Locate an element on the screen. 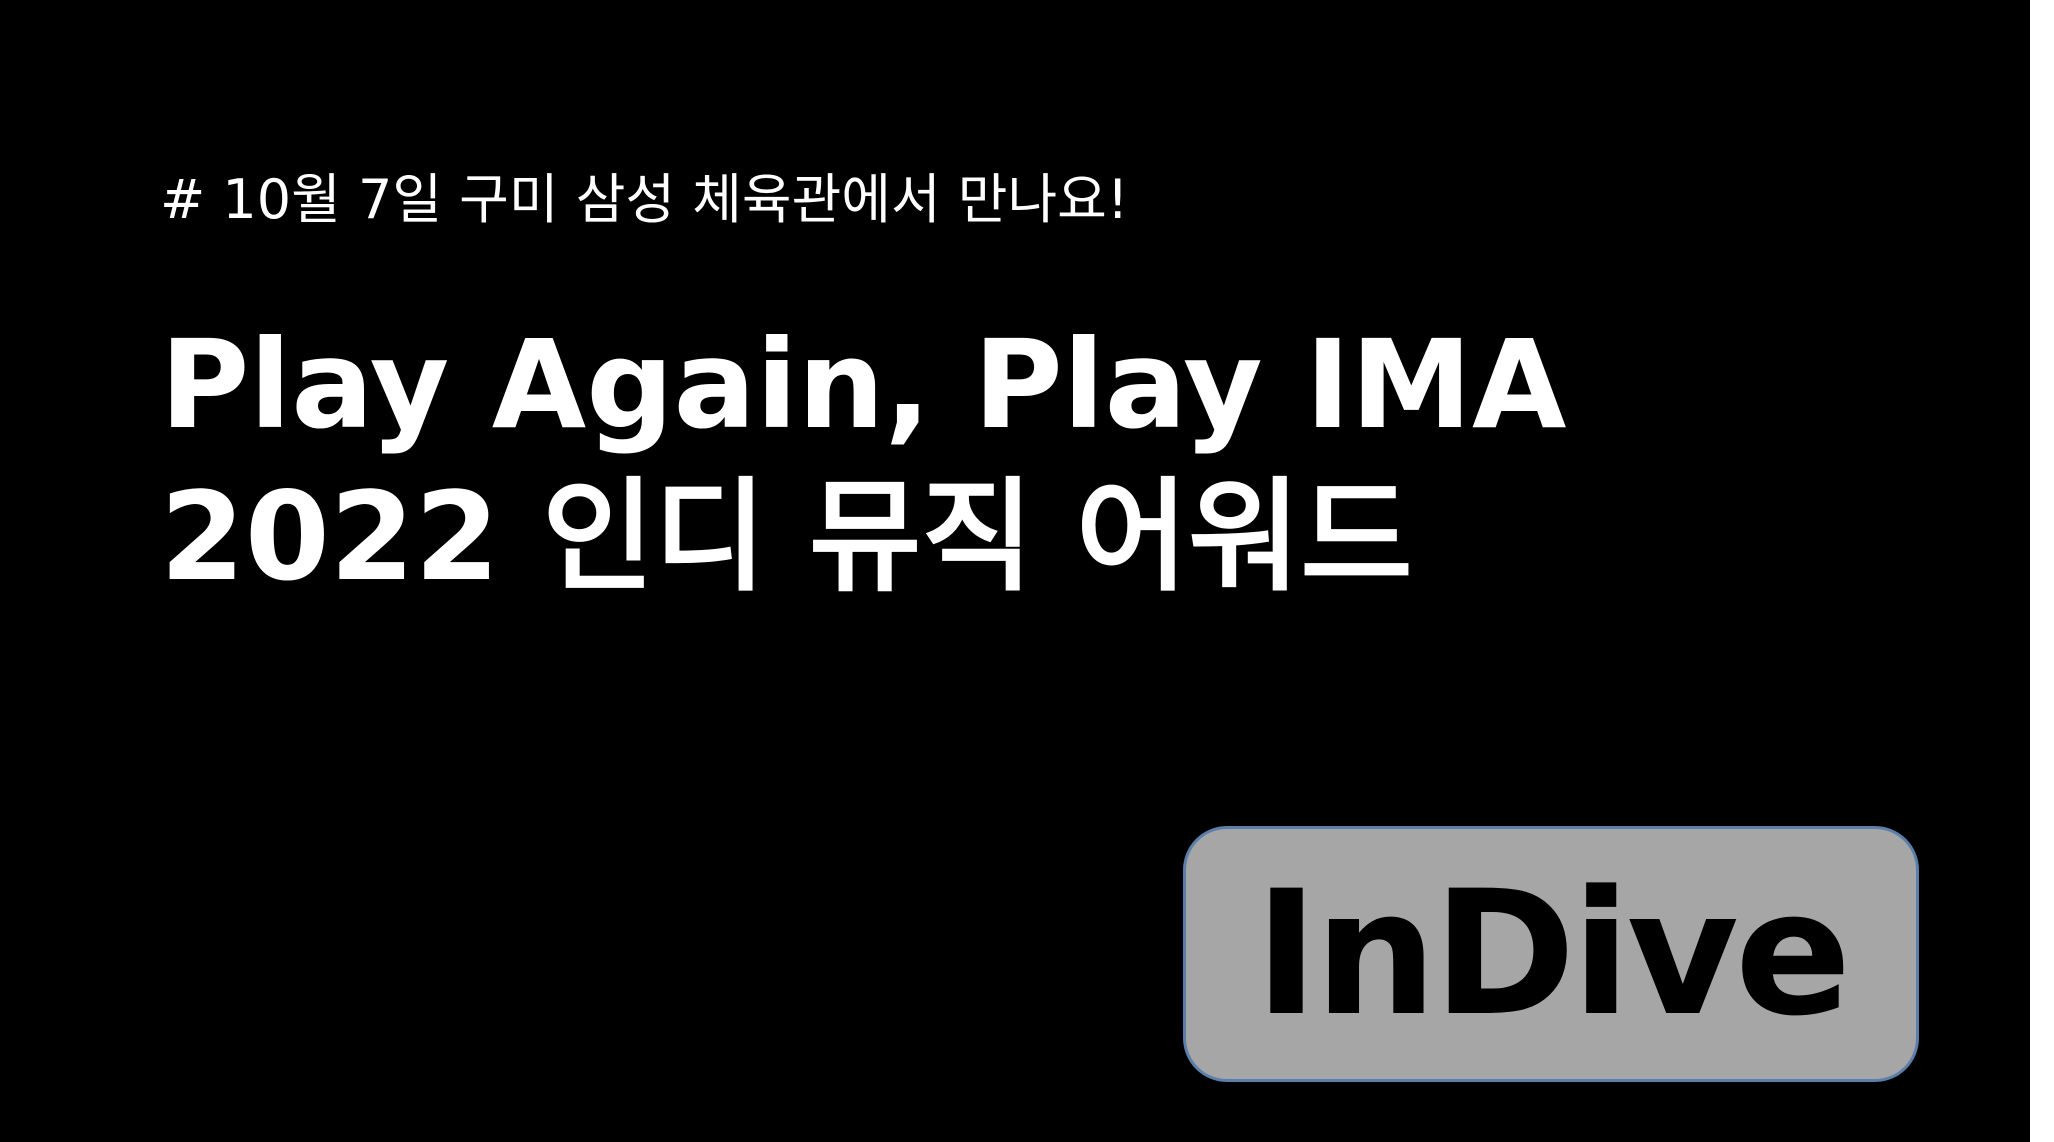 The height and width of the screenshot is (1142, 2054). indive-brand-box: InDive is located at coordinates (1551, 954).